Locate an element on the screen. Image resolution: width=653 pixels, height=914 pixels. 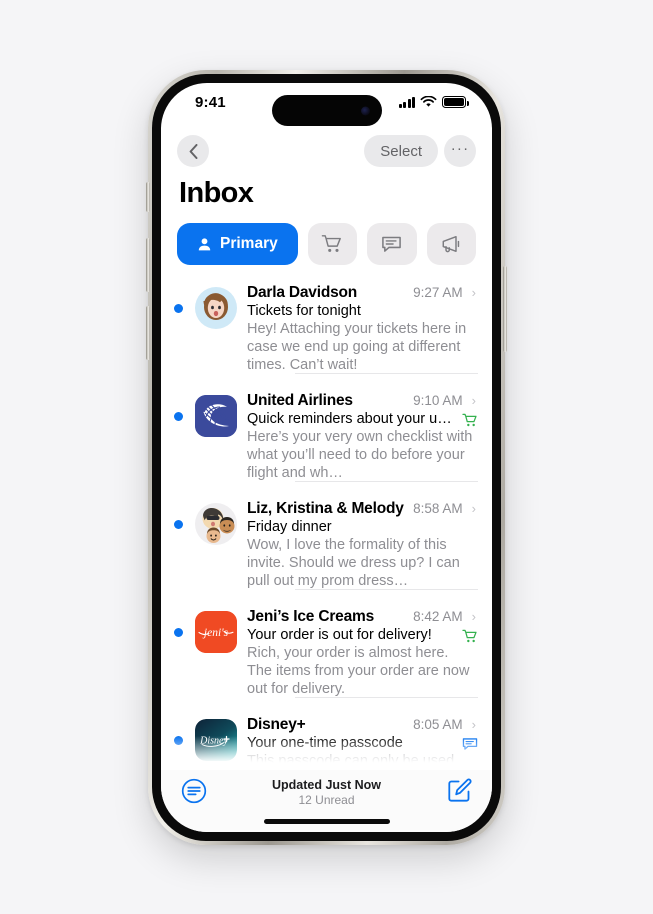
power-button is located at coordinates (505, 309).